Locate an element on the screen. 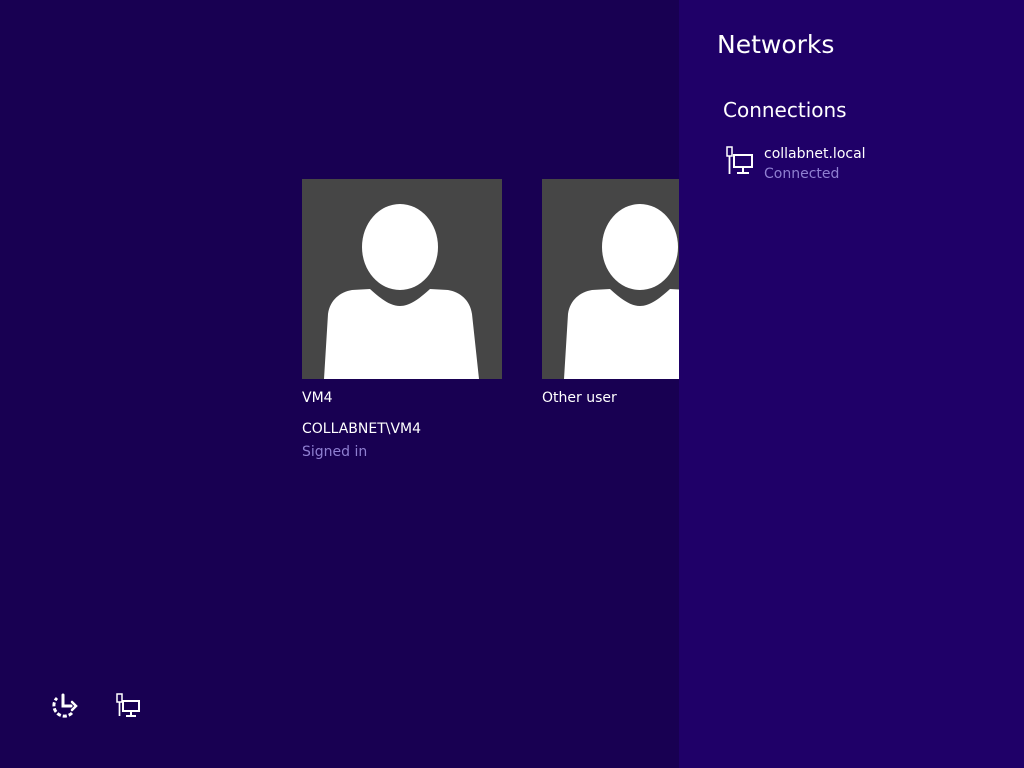  ease-of-access-button is located at coordinates (63, 706).